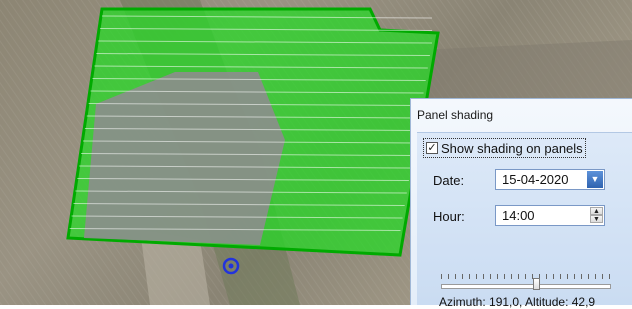 This screenshot has width=632, height=309. Describe the element at coordinates (518, 215) in the screenshot. I see `hour-value: 14:00` at that location.